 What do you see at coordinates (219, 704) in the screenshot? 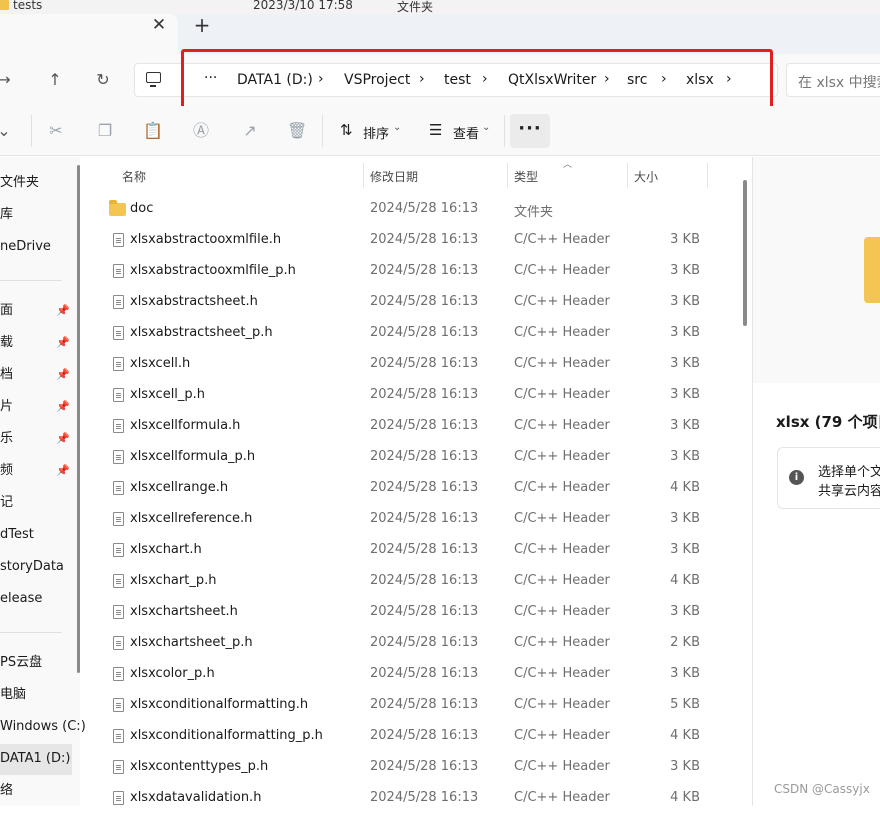
I see `file-name: xlsxconditionalformatting.h` at bounding box center [219, 704].